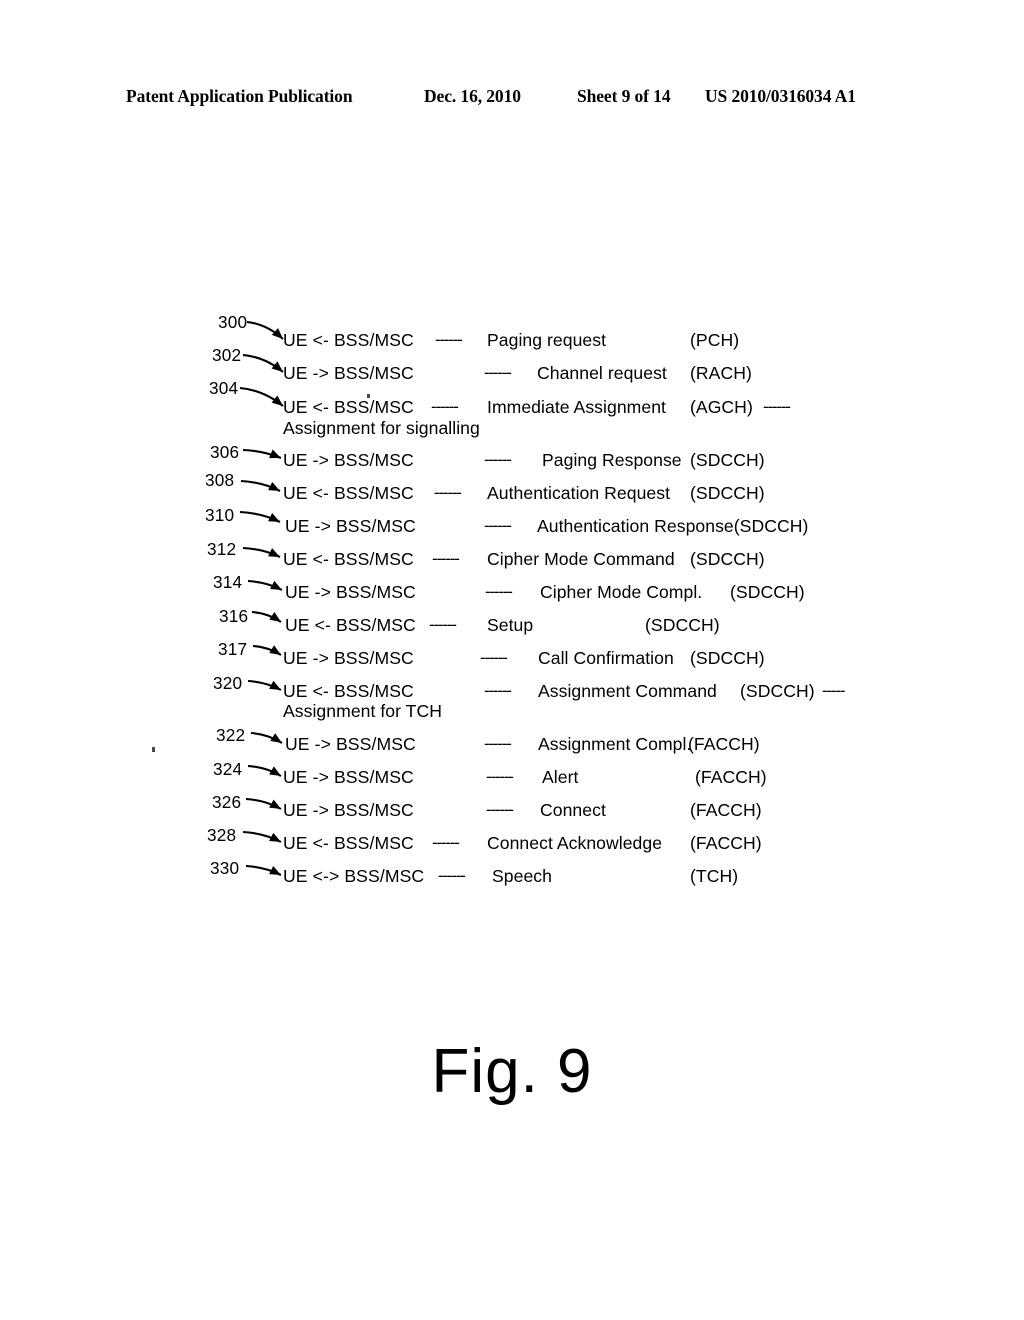  Describe the element at coordinates (721, 407) in the screenshot. I see `channel-label: (AGCH)` at that location.